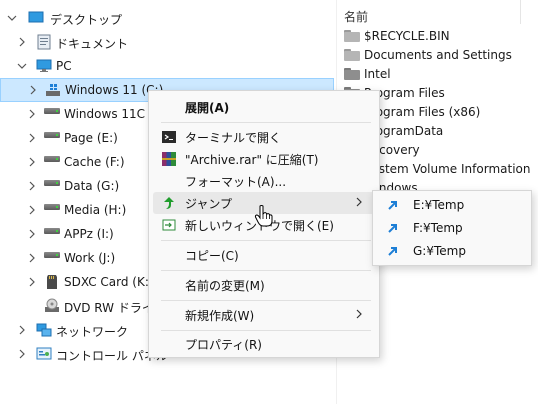  Describe the element at coordinates (95, 210) in the screenshot. I see `tree-item-label: Media (H:)` at that location.